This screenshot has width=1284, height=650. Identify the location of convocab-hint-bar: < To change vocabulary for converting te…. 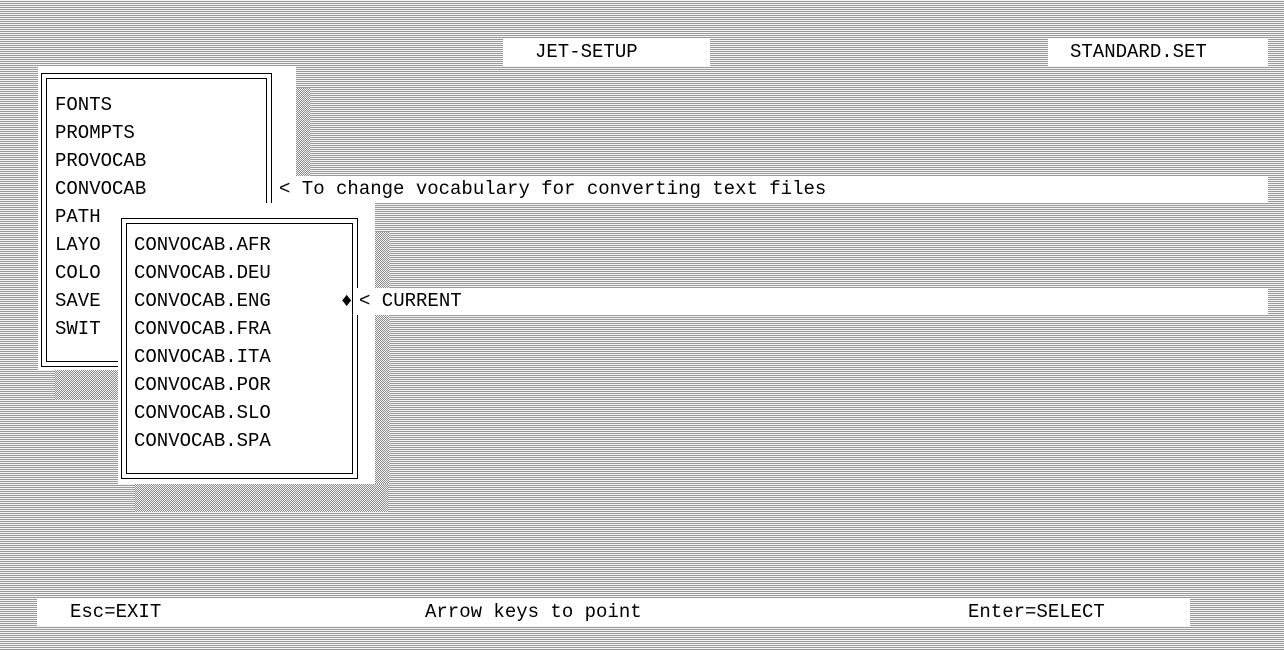
(772, 189).